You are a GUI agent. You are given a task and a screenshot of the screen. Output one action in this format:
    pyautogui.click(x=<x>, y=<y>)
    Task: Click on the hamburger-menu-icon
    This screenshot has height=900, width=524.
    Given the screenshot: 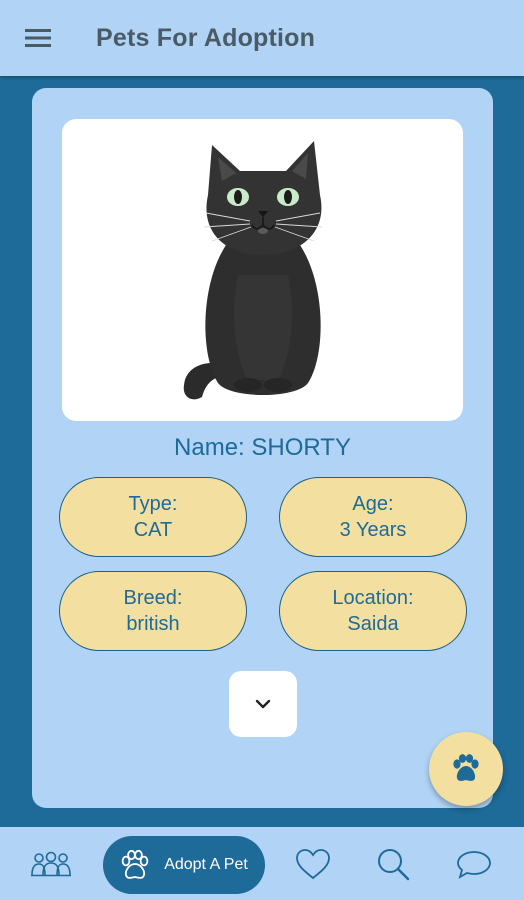 What is the action you would take?
    pyautogui.click(x=38, y=38)
    